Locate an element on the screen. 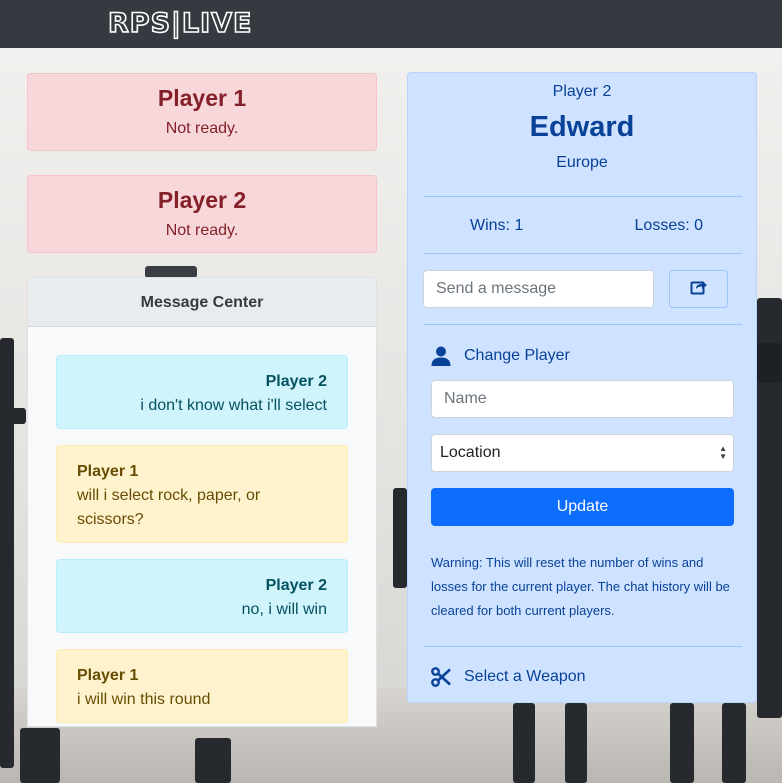 The image size is (782, 783). message-text: i will win this round is located at coordinates (144, 699).